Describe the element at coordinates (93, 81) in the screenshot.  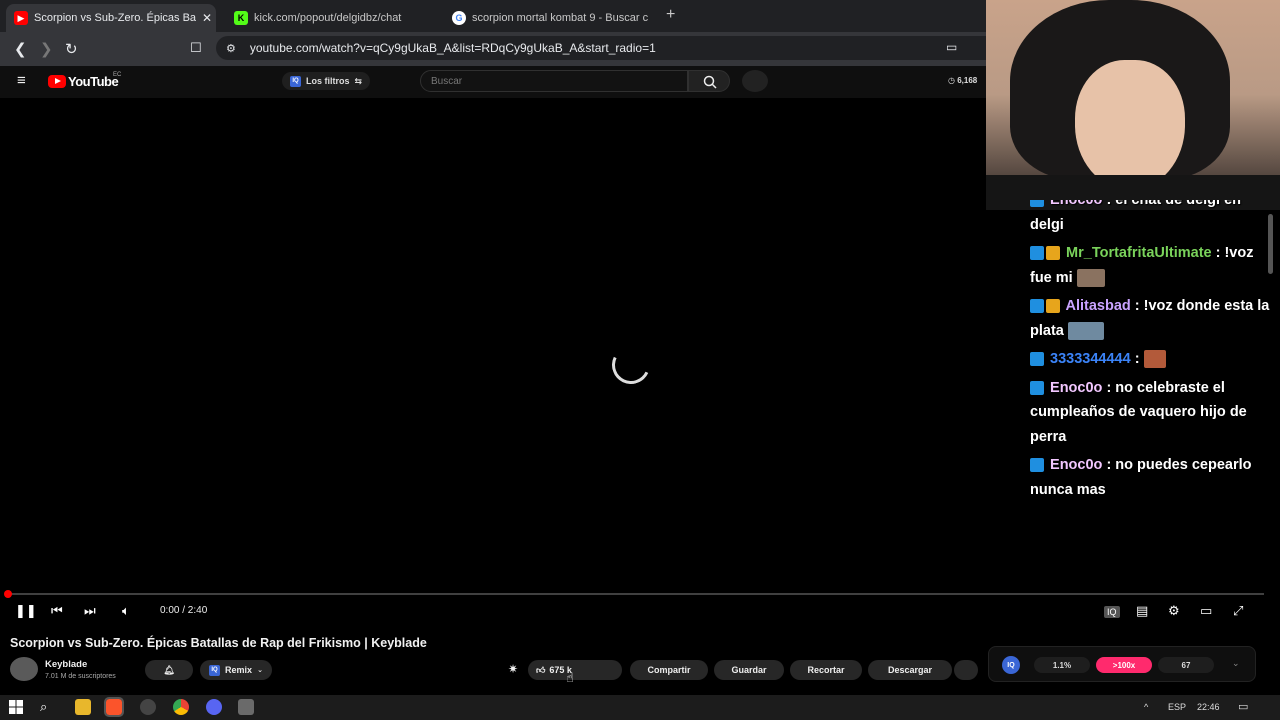
I see `youtube-logo-text: YouTube` at that location.